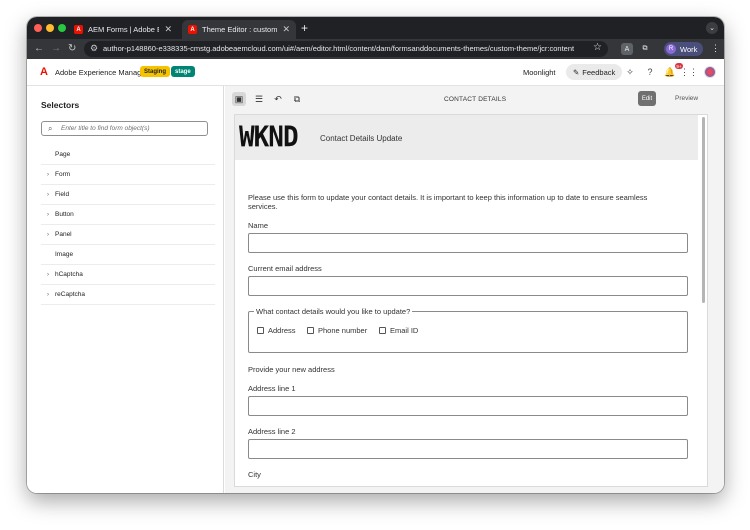  Describe the element at coordinates (599, 72) in the screenshot. I see `feedback-label: Feedback` at that location.